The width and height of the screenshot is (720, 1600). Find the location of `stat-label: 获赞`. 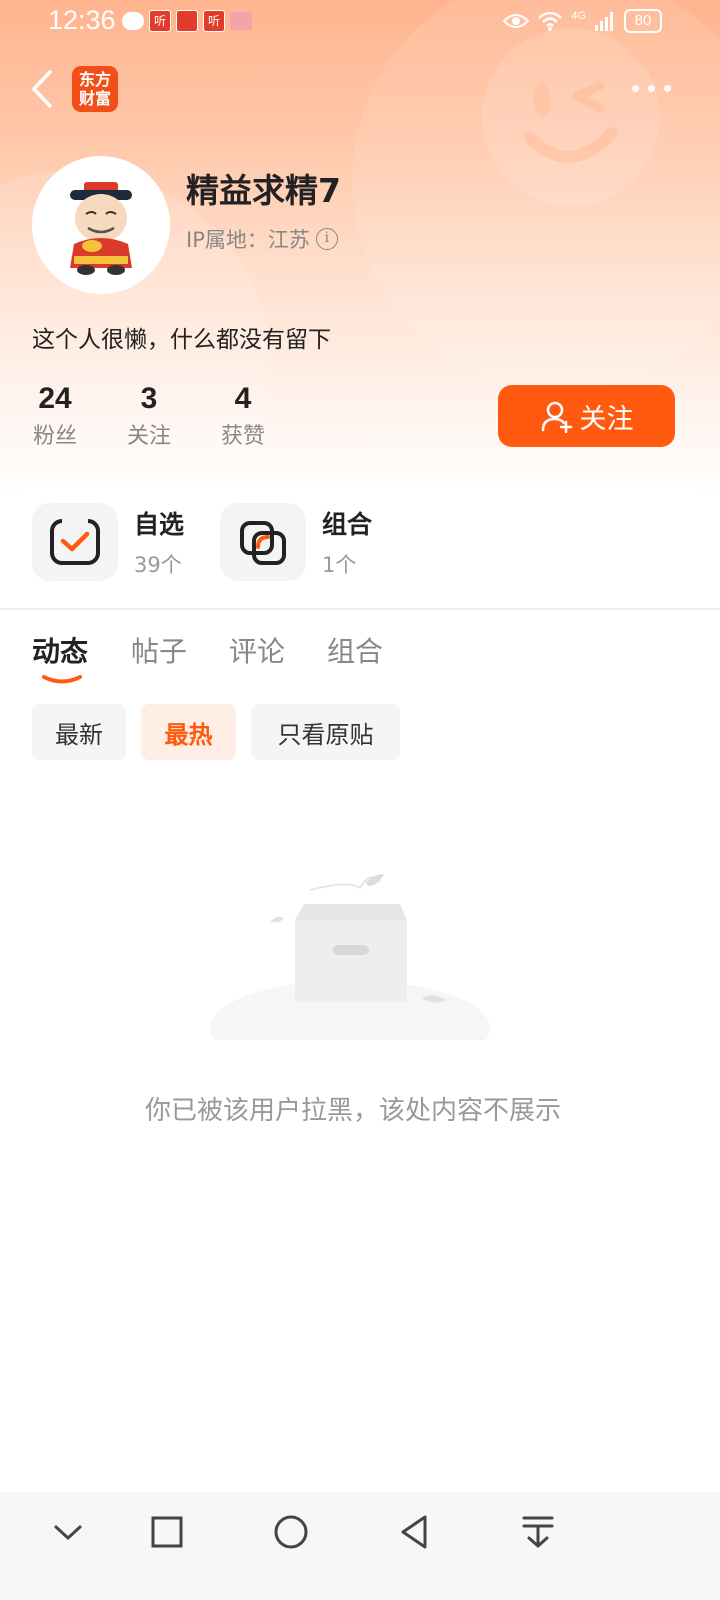

stat-label: 获赞 is located at coordinates (242, 436).